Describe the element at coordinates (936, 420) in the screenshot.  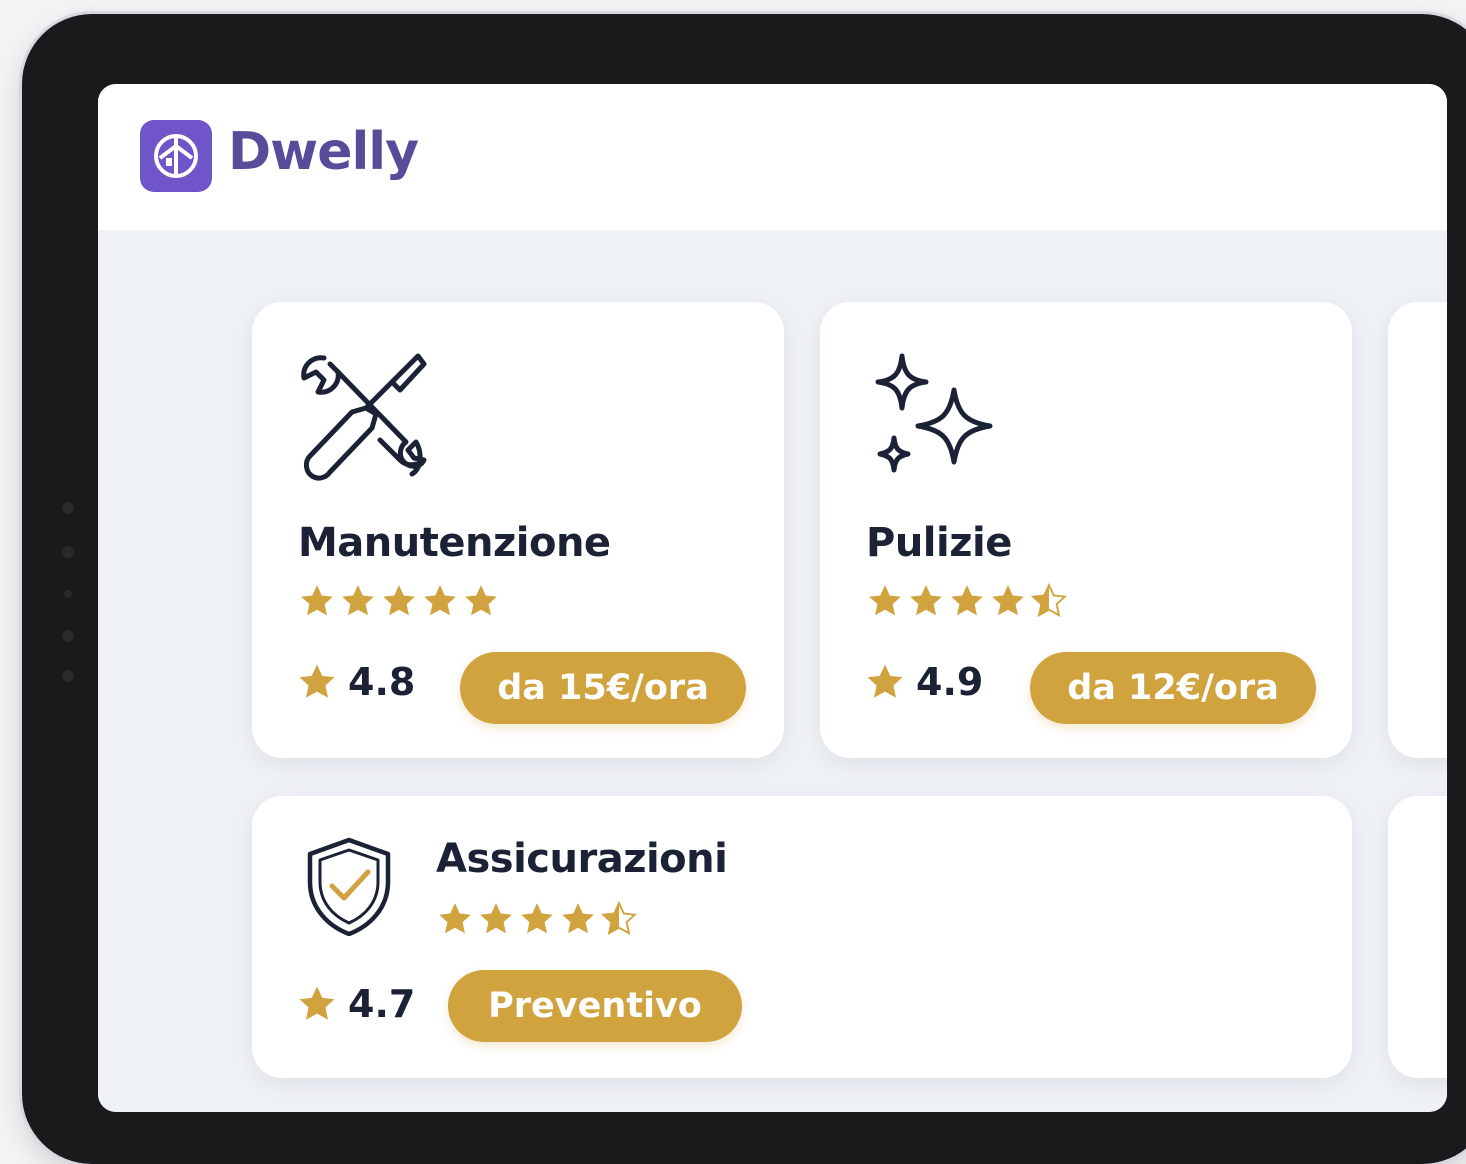
I see `sparkles-icon` at that location.